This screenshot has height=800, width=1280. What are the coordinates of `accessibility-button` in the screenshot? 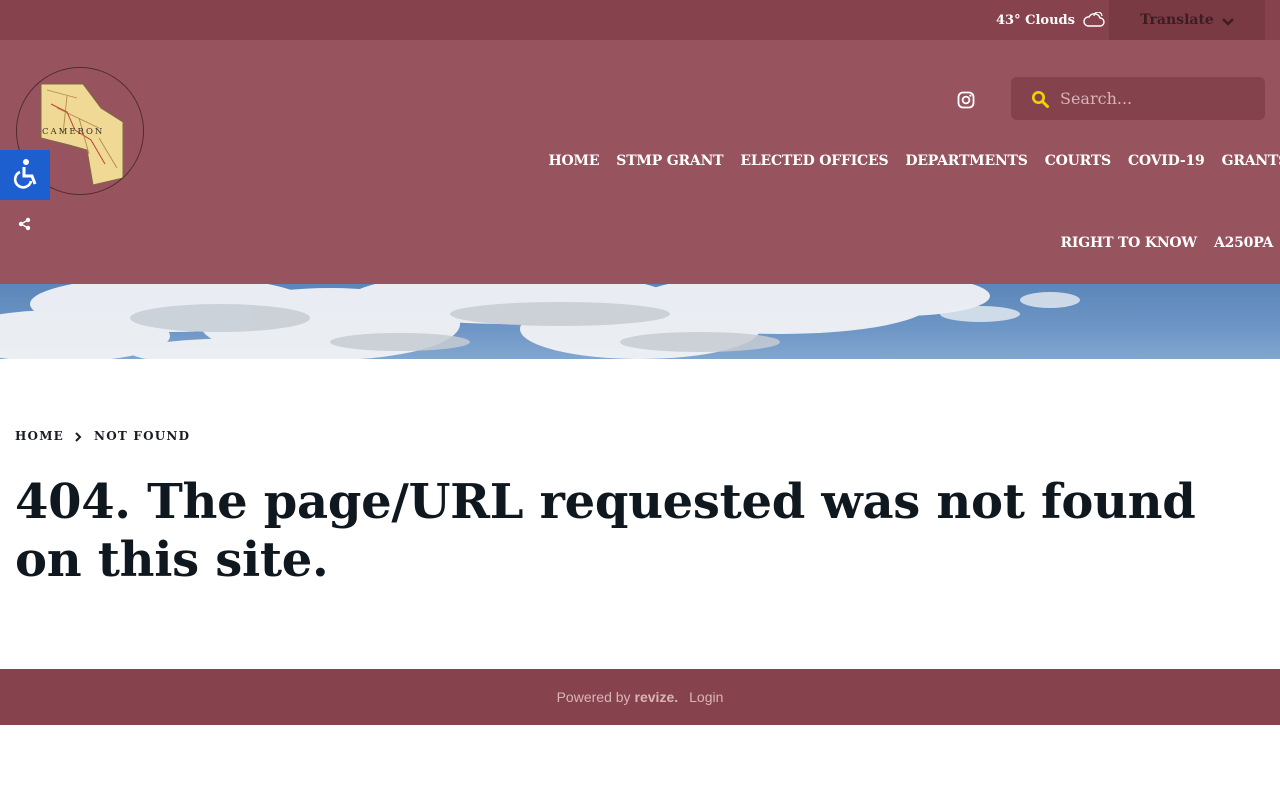 It's located at (25, 175).